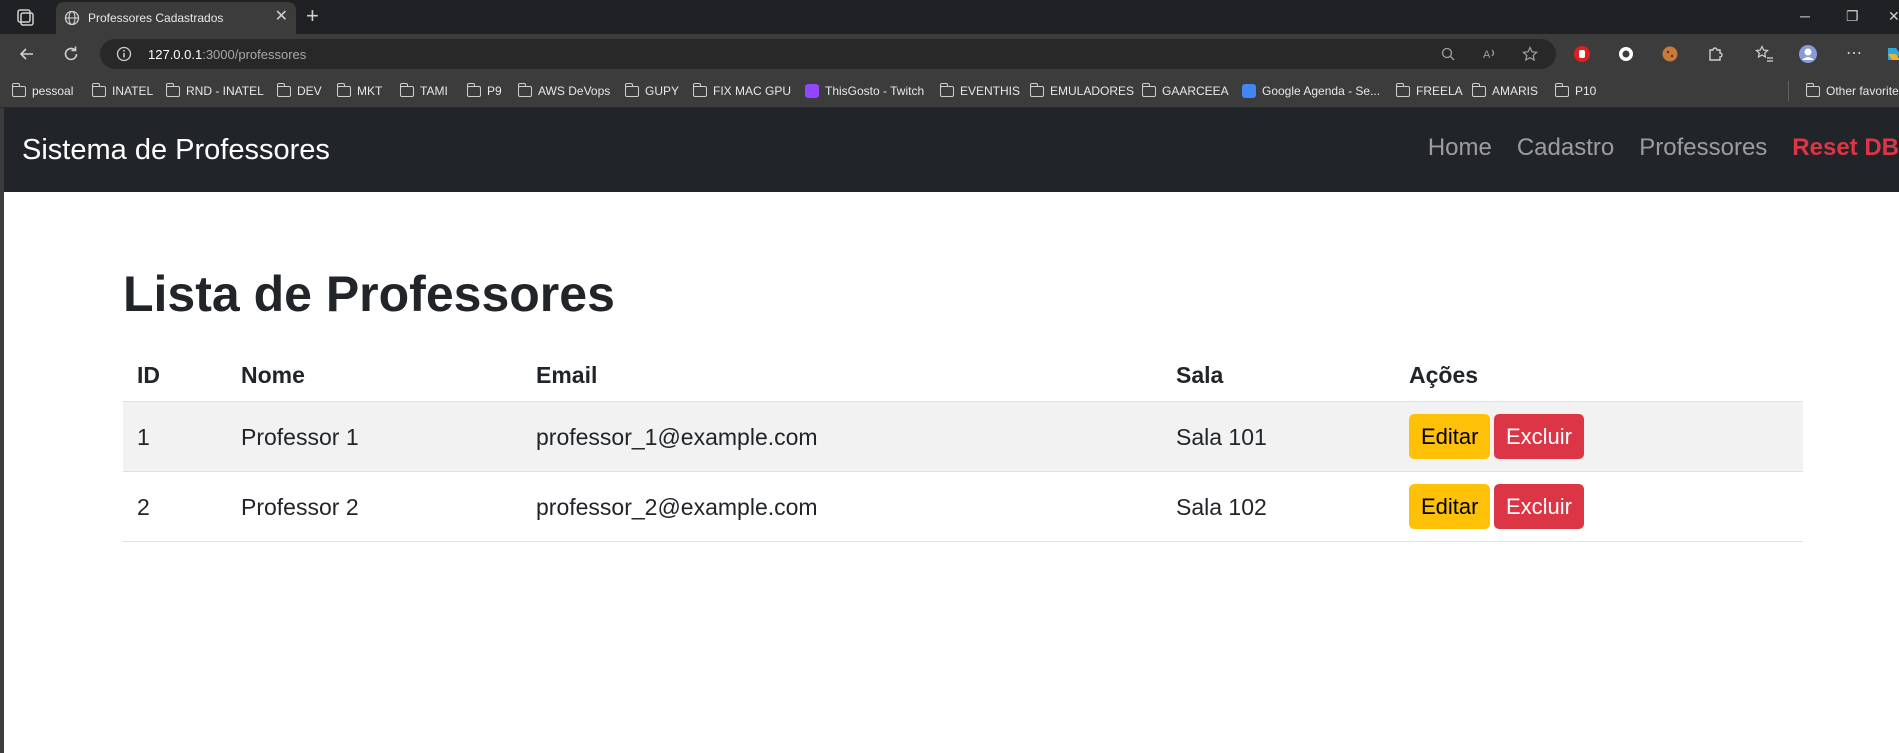  I want to click on column-header-acoes: Ações, so click(1444, 375).